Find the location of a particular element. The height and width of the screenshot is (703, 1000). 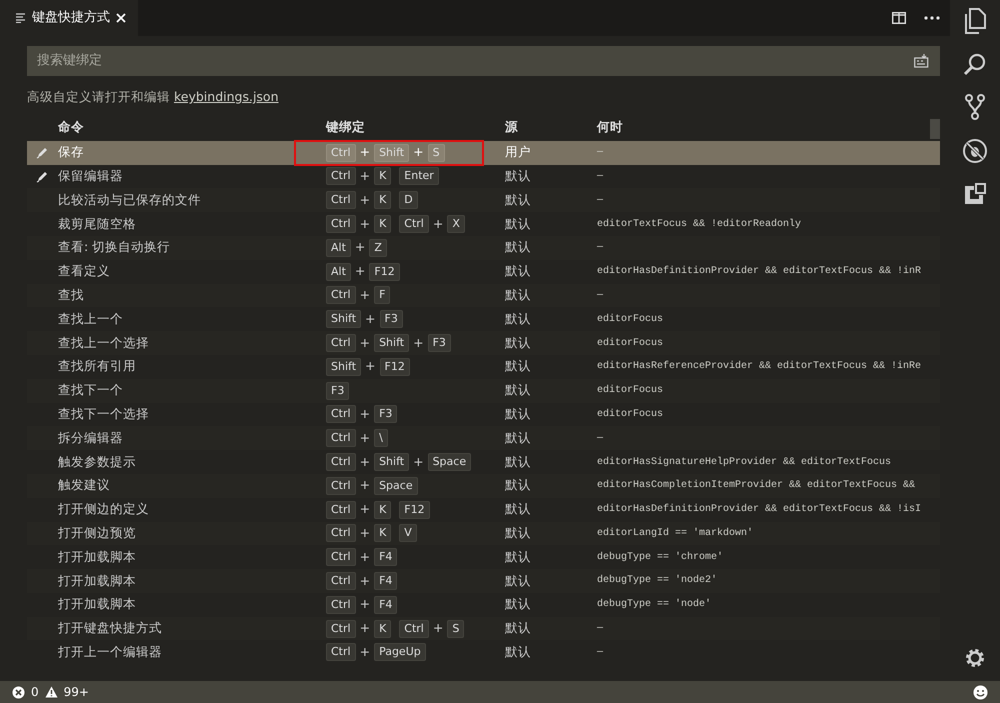

when-clause: debugType == 'node2' is located at coordinates (657, 581).